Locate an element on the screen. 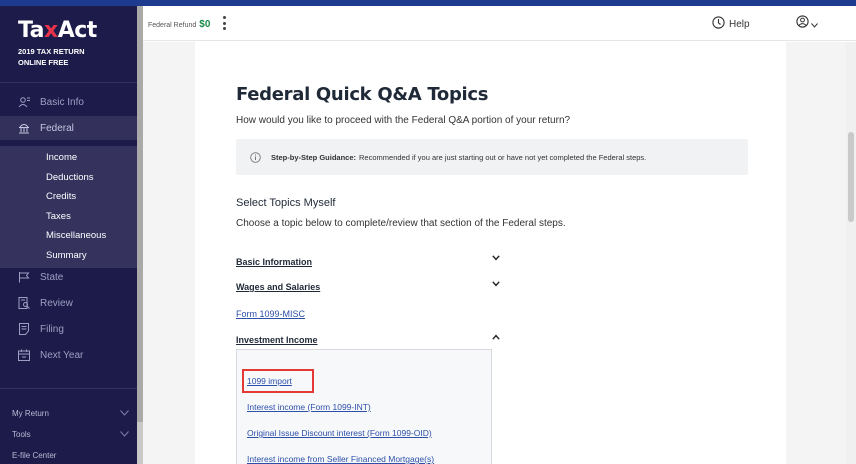  clock-icon is located at coordinates (718, 24).